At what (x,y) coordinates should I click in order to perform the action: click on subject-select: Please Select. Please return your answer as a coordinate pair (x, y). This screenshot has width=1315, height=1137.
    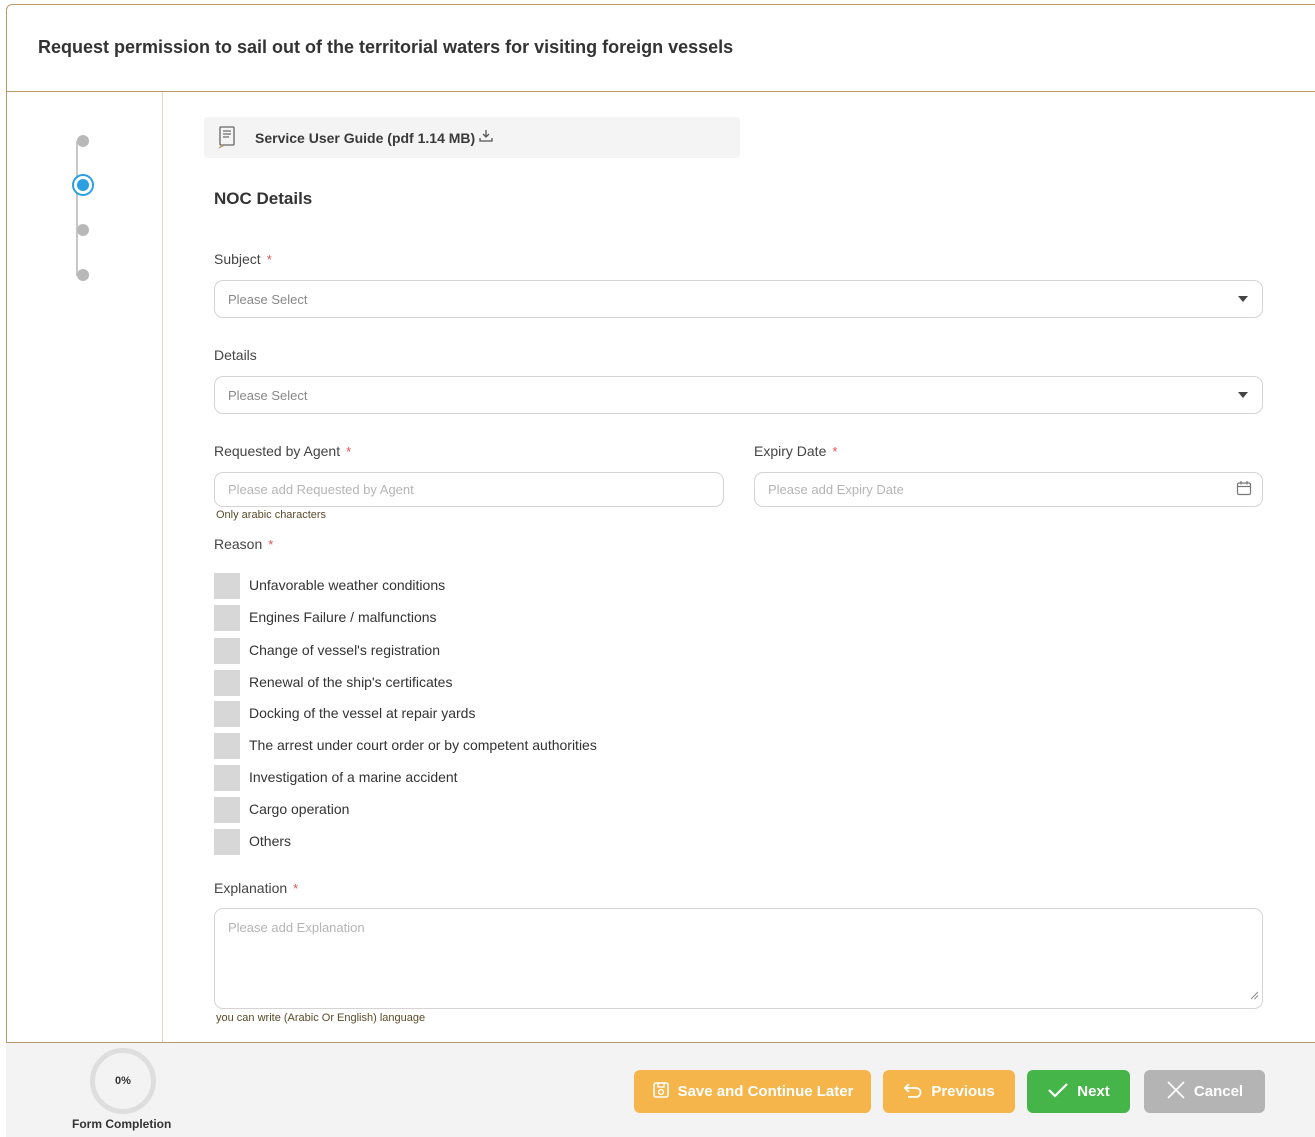
    Looking at the image, I should click on (738, 299).